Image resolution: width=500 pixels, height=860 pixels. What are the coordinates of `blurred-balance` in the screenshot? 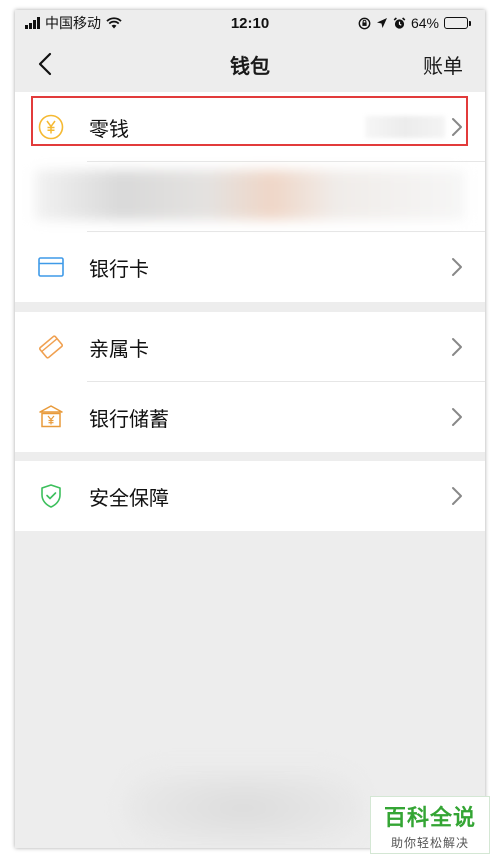 It's located at (405, 127).